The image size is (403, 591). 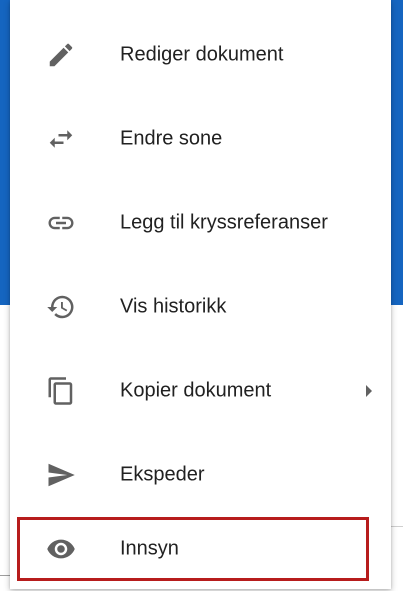 I want to click on swap-arrows-icon, so click(x=61, y=139).